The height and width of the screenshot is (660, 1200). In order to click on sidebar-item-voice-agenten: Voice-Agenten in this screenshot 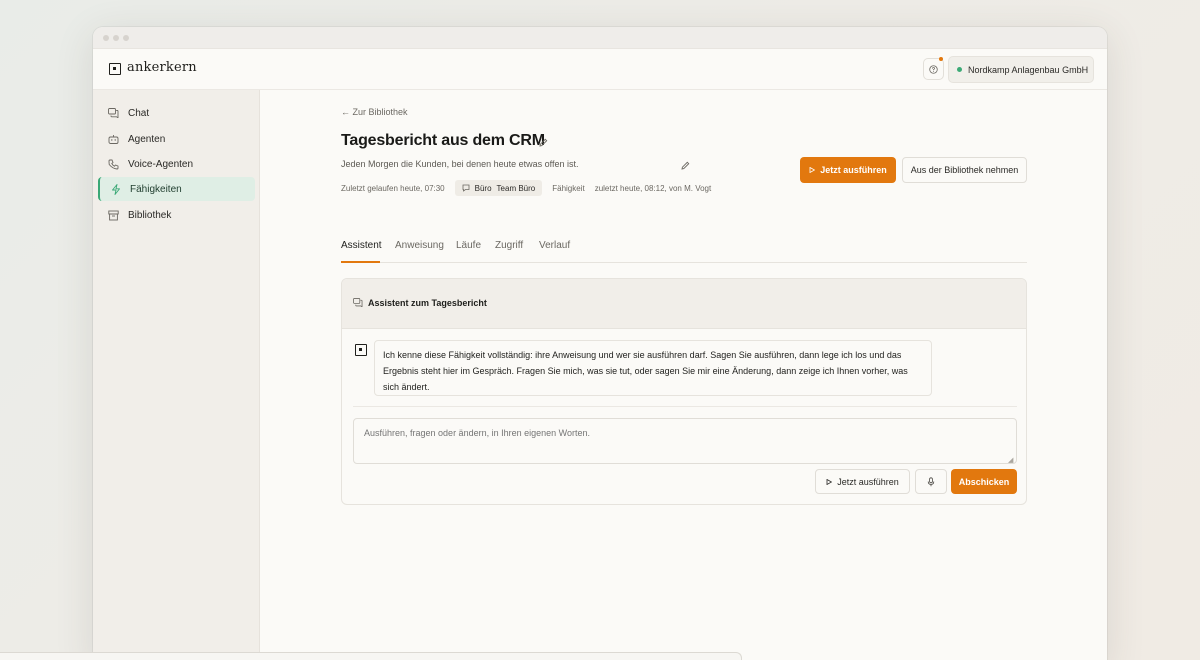, I will do `click(176, 164)`.